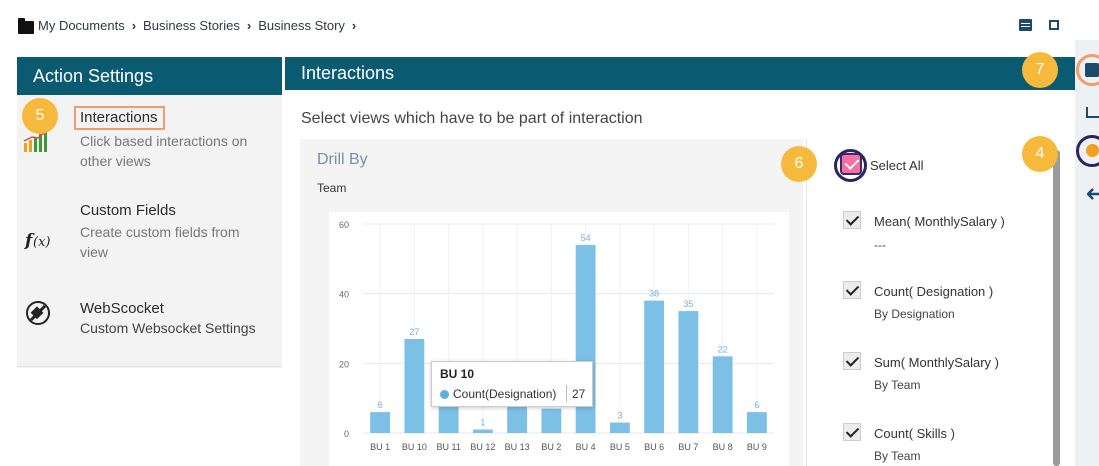 The height and width of the screenshot is (466, 1099). What do you see at coordinates (936, 362) in the screenshot?
I see `option-label: Sum( MonthlySalary )` at bounding box center [936, 362].